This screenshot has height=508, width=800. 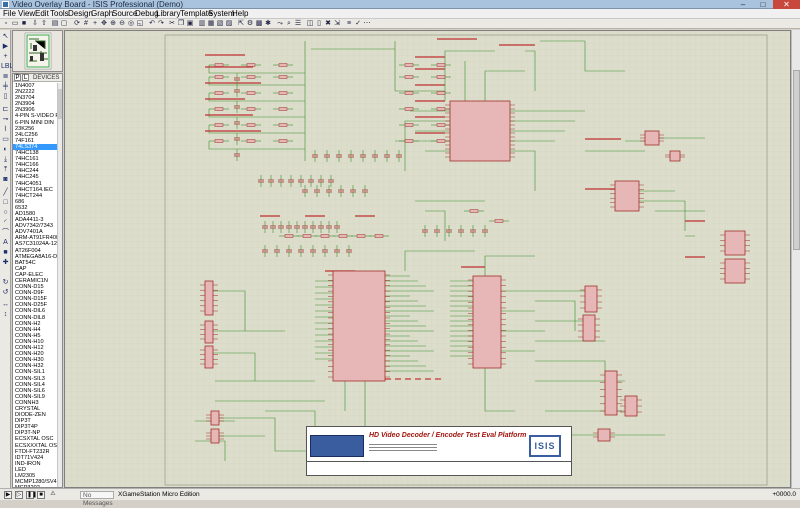 I want to click on maximize-button: □, so click(x=763, y=4).